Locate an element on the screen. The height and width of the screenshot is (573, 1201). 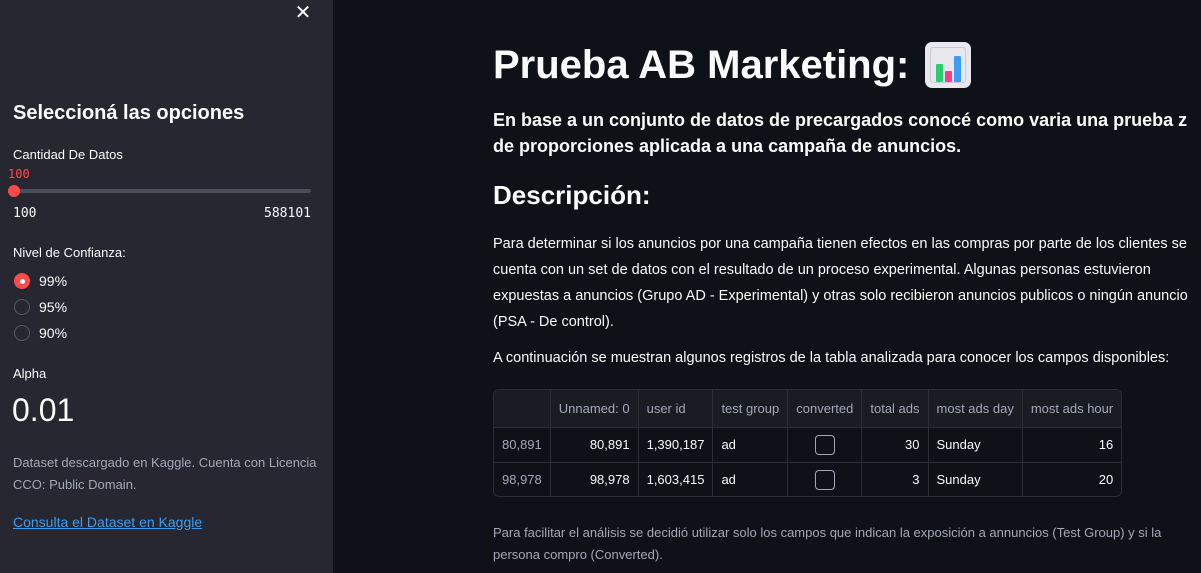
radio-option-label: 99% is located at coordinates (53, 281).